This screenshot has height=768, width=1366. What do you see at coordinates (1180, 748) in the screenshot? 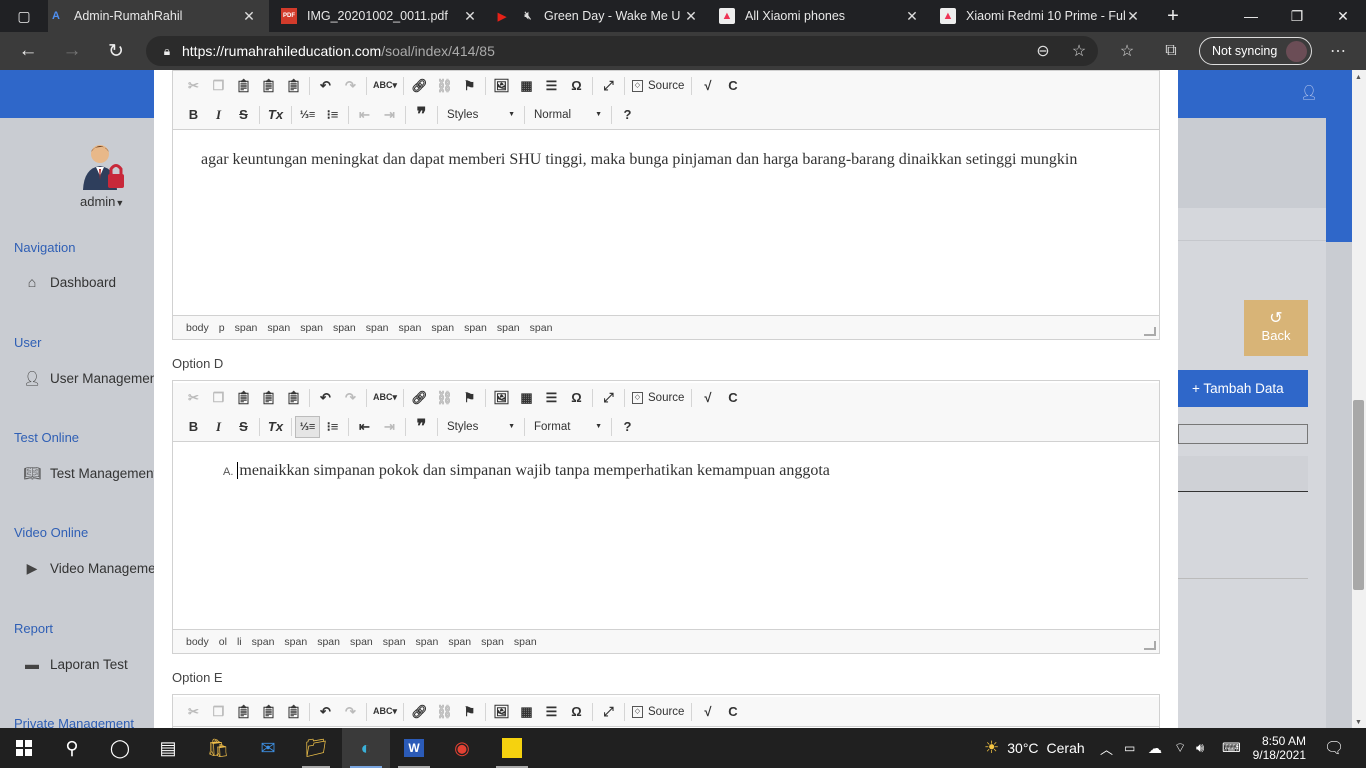
I see `wifi-icon: ⌔` at bounding box center [1180, 748].